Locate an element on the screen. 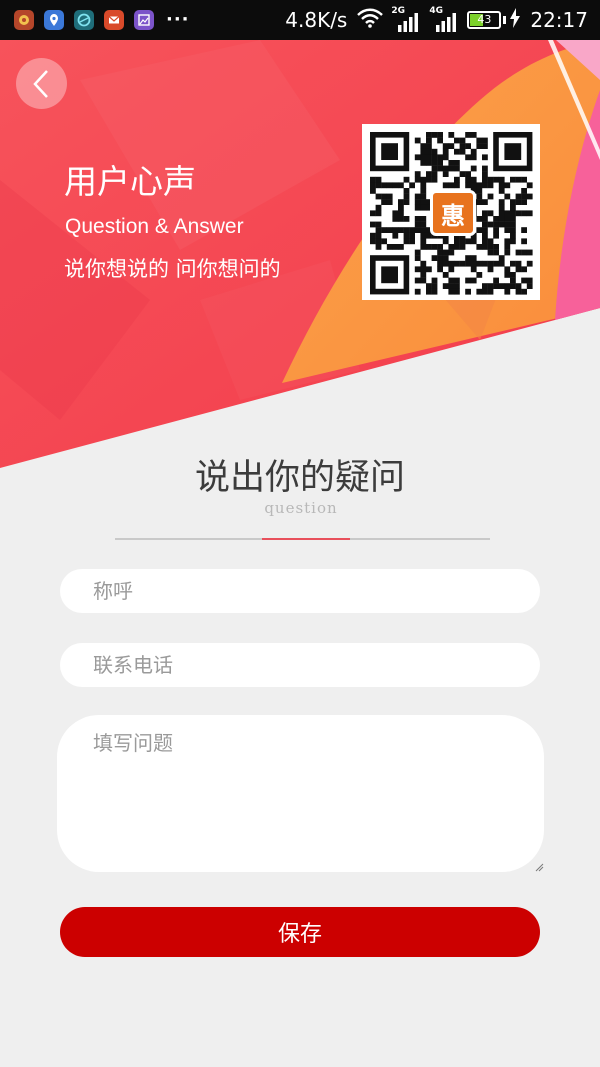 The width and height of the screenshot is (600, 1067). battery-cap is located at coordinates (505, 20).